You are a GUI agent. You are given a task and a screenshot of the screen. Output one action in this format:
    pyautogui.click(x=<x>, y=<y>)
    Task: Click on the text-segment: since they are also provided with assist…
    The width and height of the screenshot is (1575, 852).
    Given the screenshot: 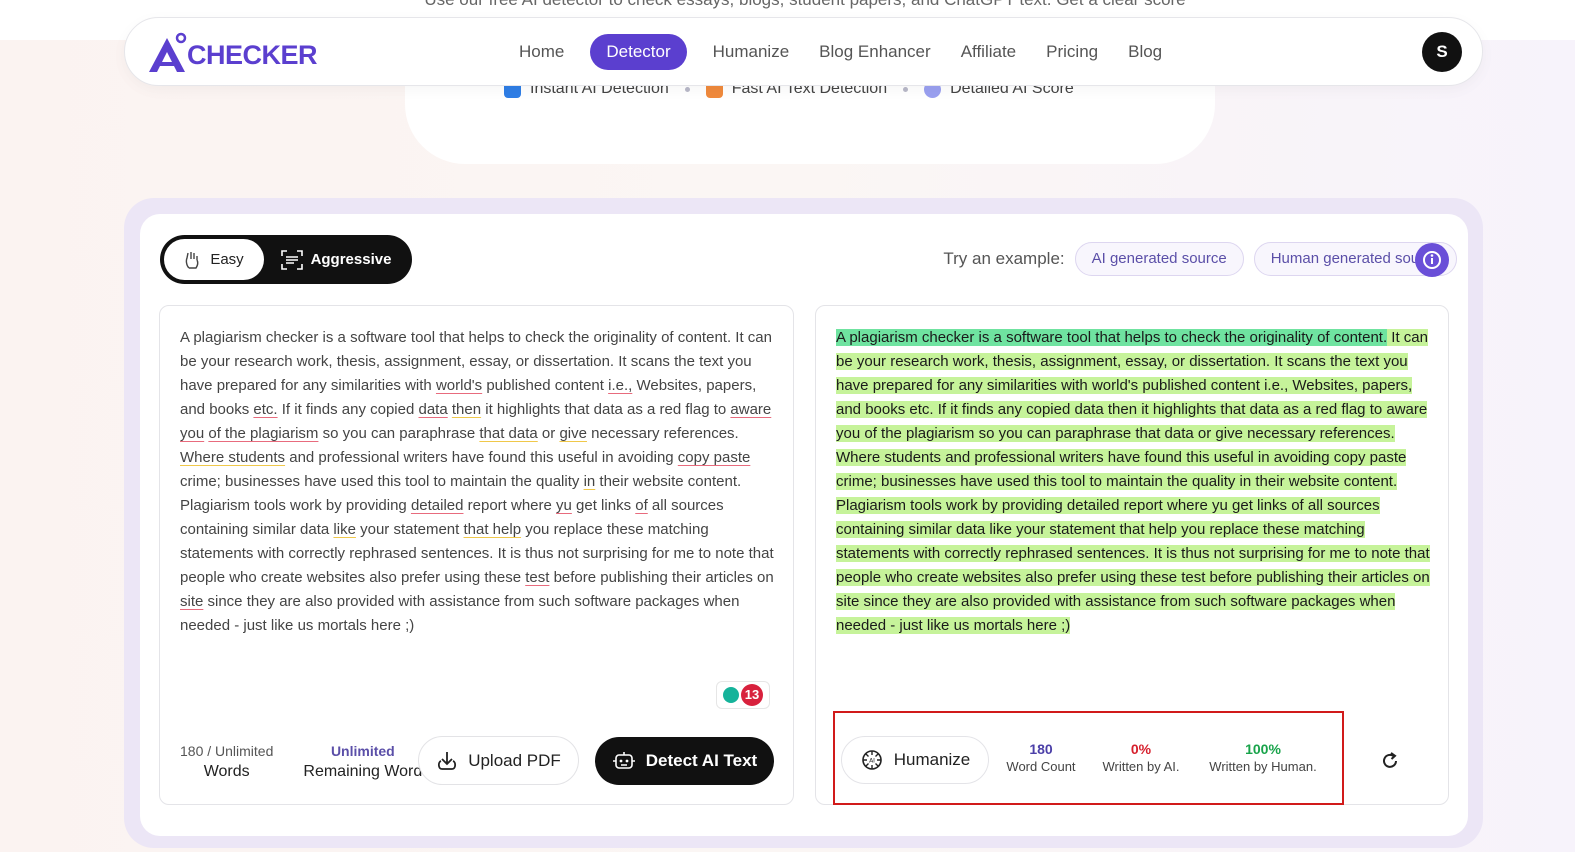 What is the action you would take?
    pyautogui.click(x=460, y=613)
    